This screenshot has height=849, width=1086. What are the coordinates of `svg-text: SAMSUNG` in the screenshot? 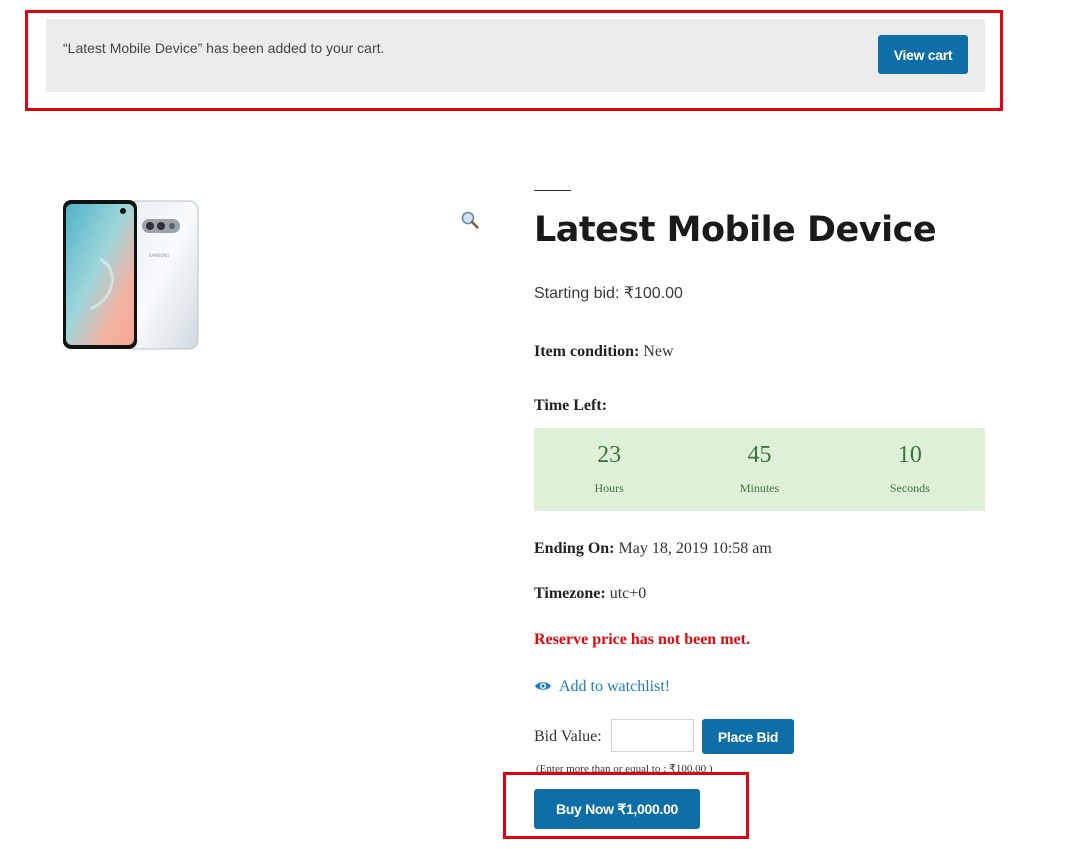 It's located at (159, 255).